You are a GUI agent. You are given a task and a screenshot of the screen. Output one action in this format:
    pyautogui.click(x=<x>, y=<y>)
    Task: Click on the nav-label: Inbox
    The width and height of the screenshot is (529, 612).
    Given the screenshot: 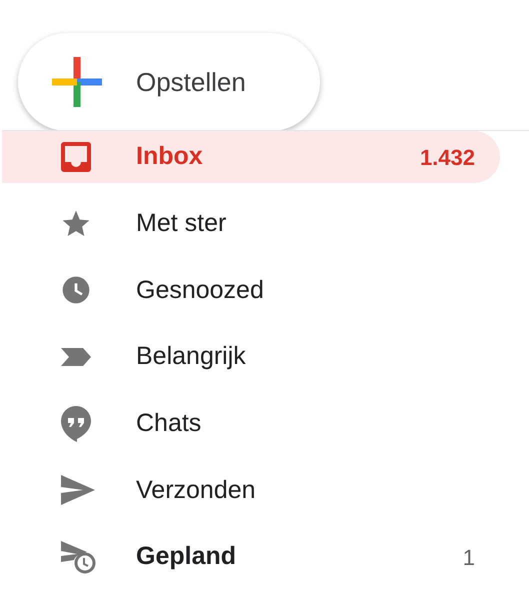 What is the action you would take?
    pyautogui.click(x=170, y=156)
    